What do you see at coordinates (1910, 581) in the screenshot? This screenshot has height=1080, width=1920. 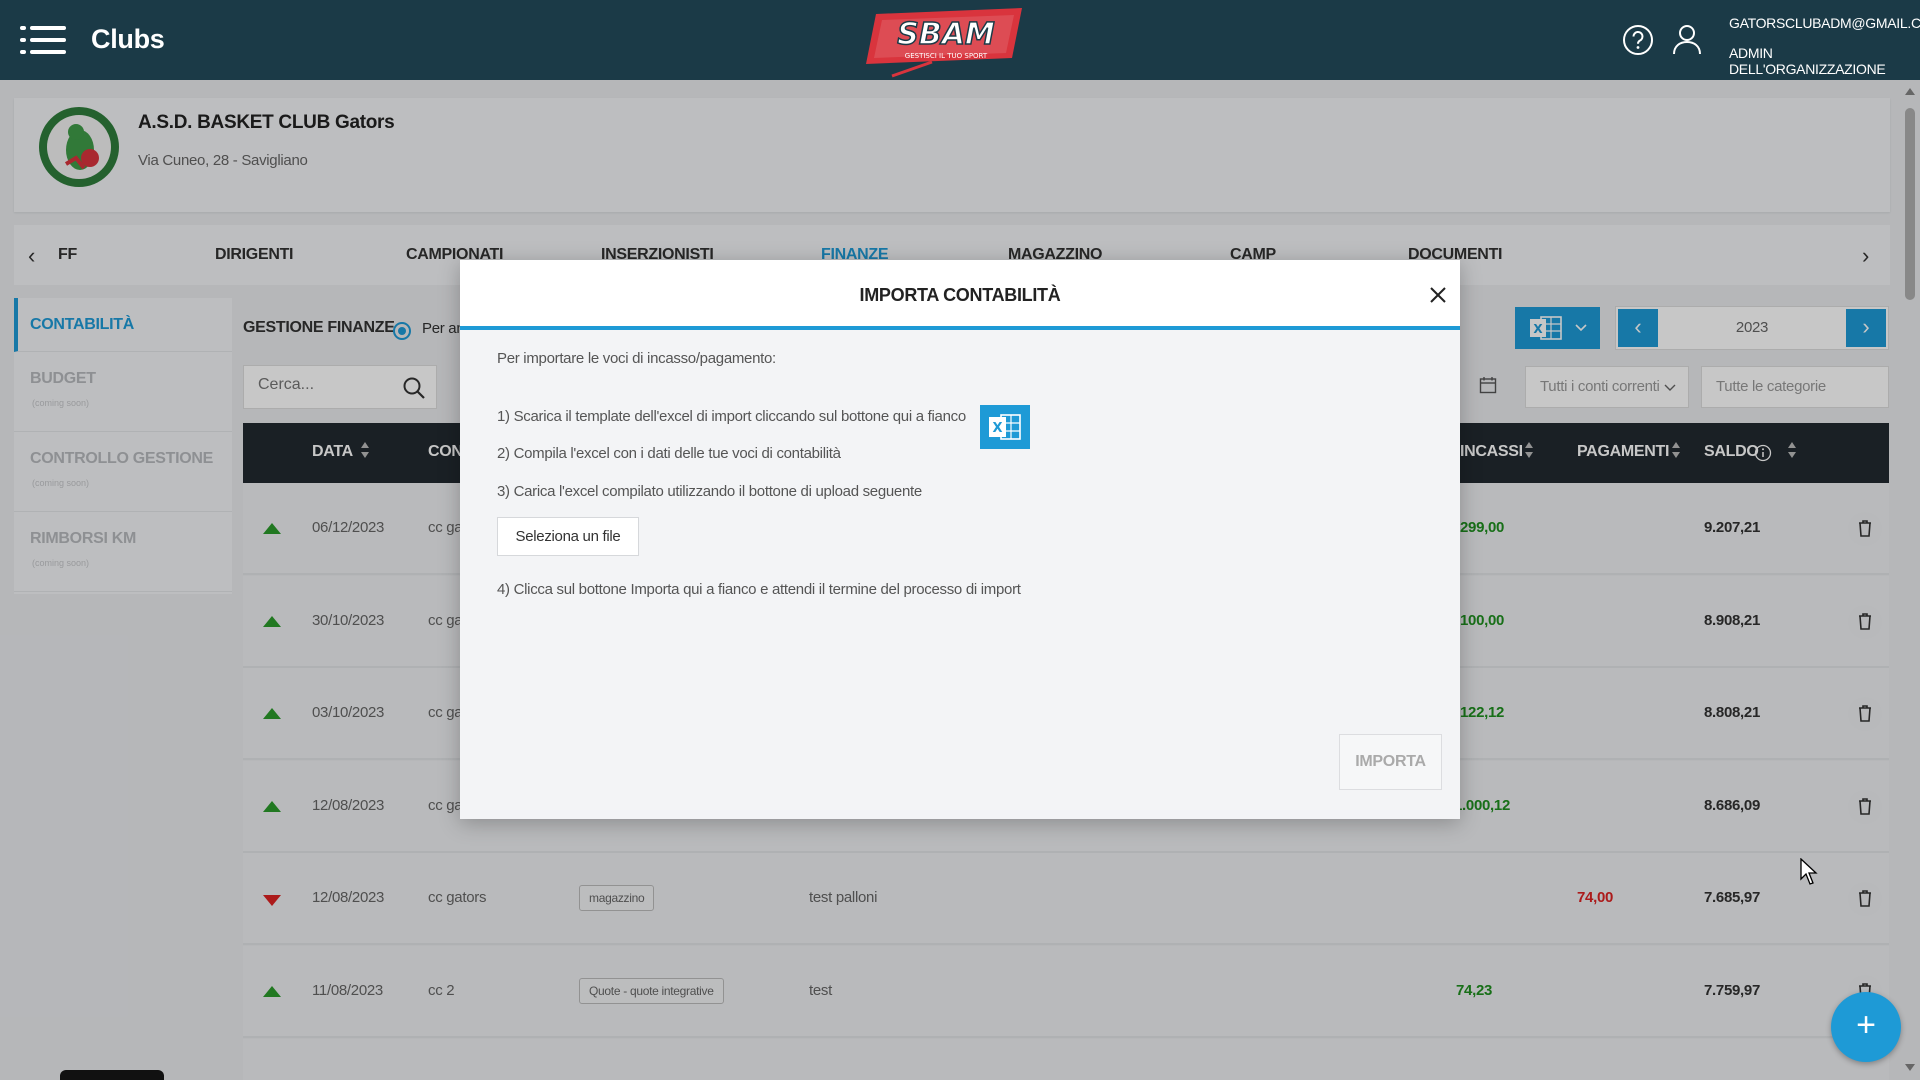 I see `page-scrollbar` at bounding box center [1910, 581].